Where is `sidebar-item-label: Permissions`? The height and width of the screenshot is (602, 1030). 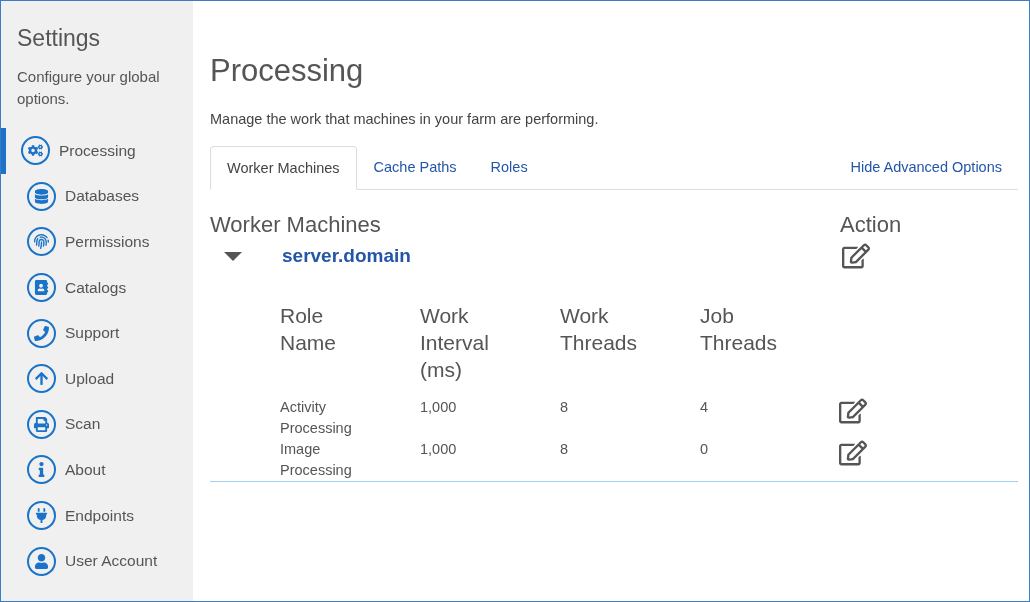
sidebar-item-label: Permissions is located at coordinates (107, 242).